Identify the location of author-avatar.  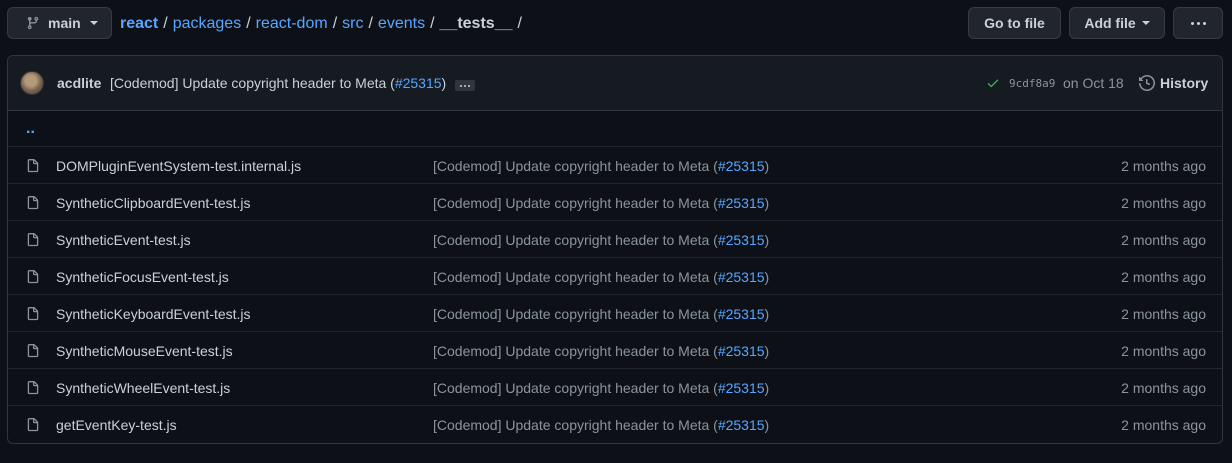
(32, 83).